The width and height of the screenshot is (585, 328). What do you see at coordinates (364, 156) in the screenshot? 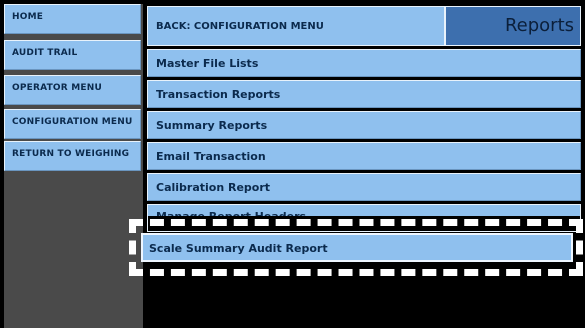
I see `menu-item-email-transaction: Email Transaction` at bounding box center [364, 156].